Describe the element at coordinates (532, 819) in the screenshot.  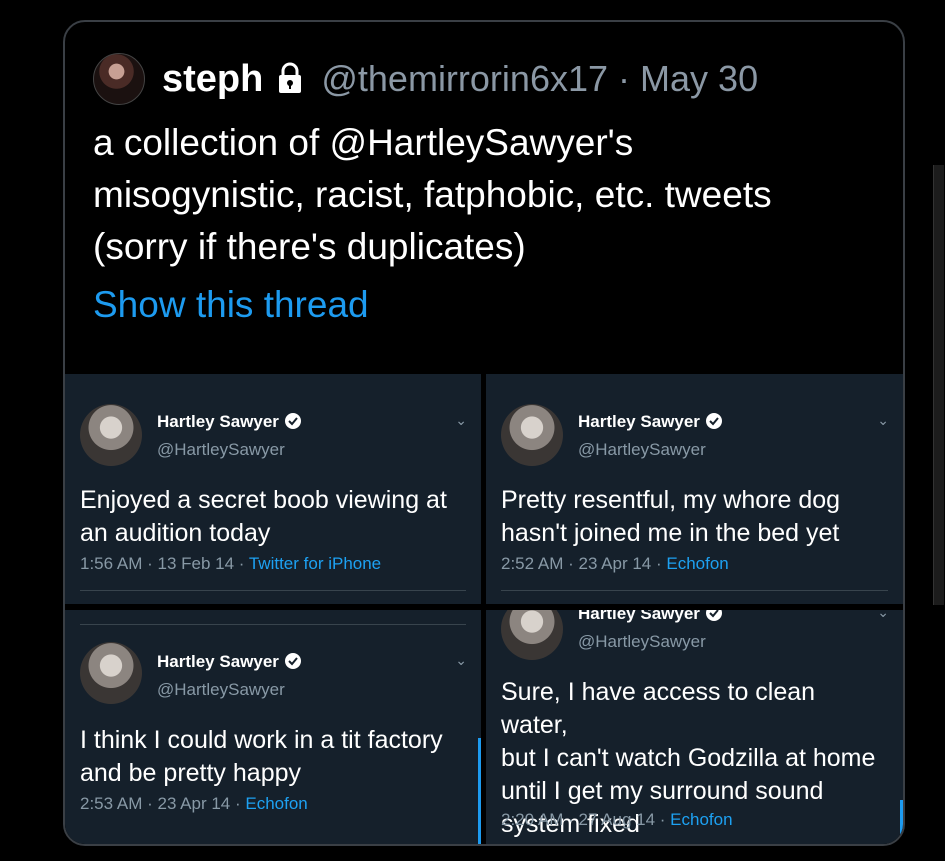
I see `tweet-time: 2:20 AM` at that location.